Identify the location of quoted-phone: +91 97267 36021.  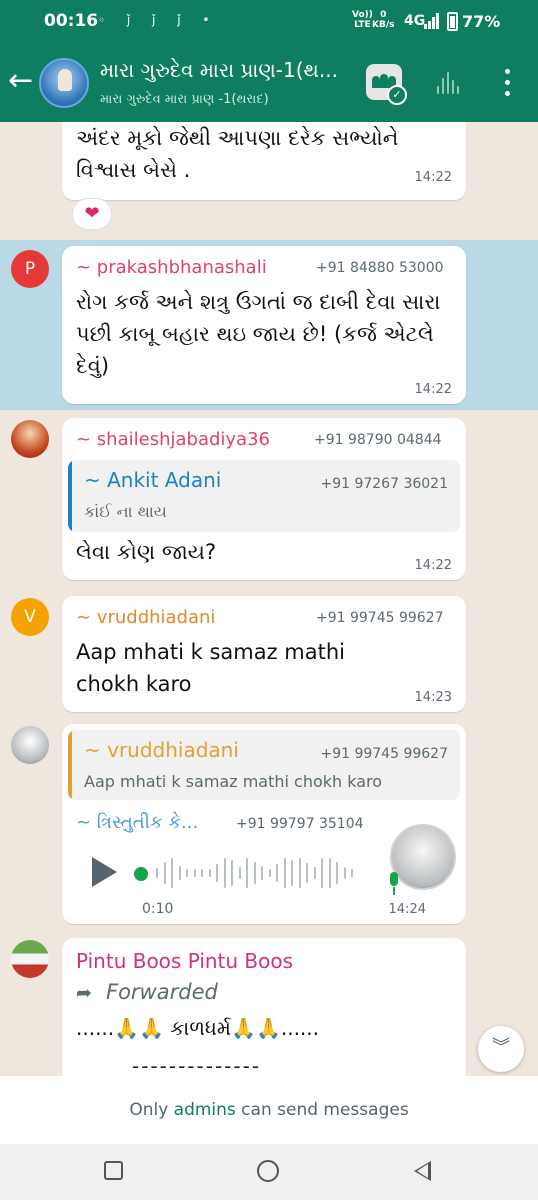
(384, 484).